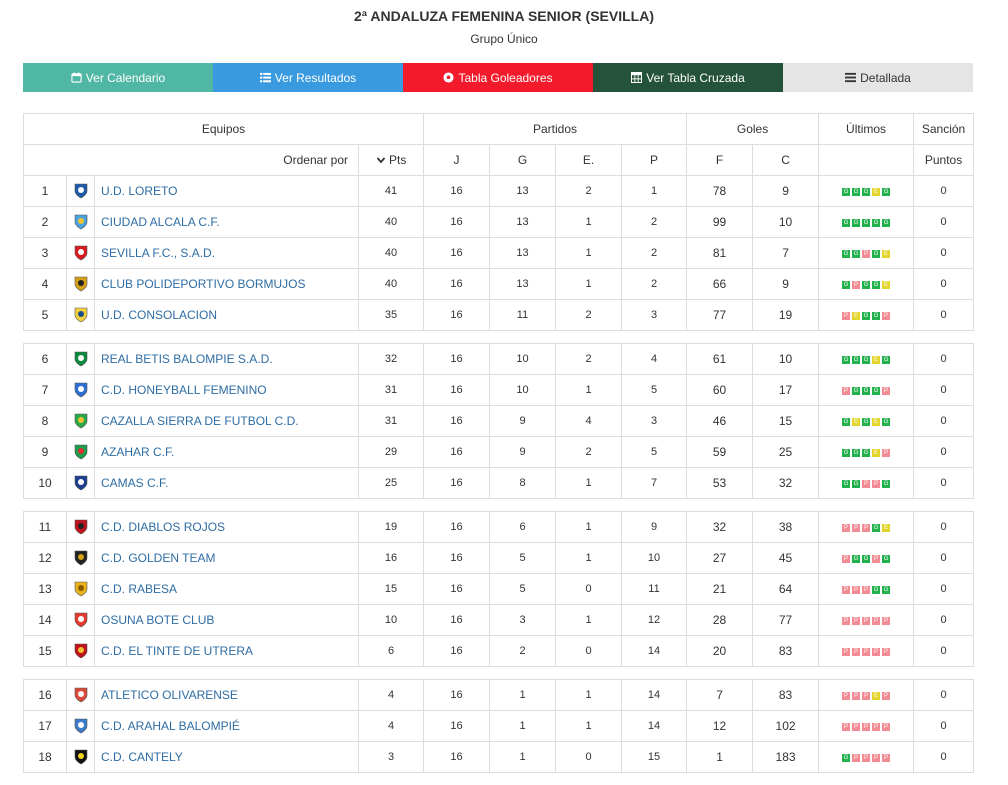 The image size is (1008, 785). What do you see at coordinates (226, 452) in the screenshot?
I see `team-name-link: AZAHAR C.F.` at bounding box center [226, 452].